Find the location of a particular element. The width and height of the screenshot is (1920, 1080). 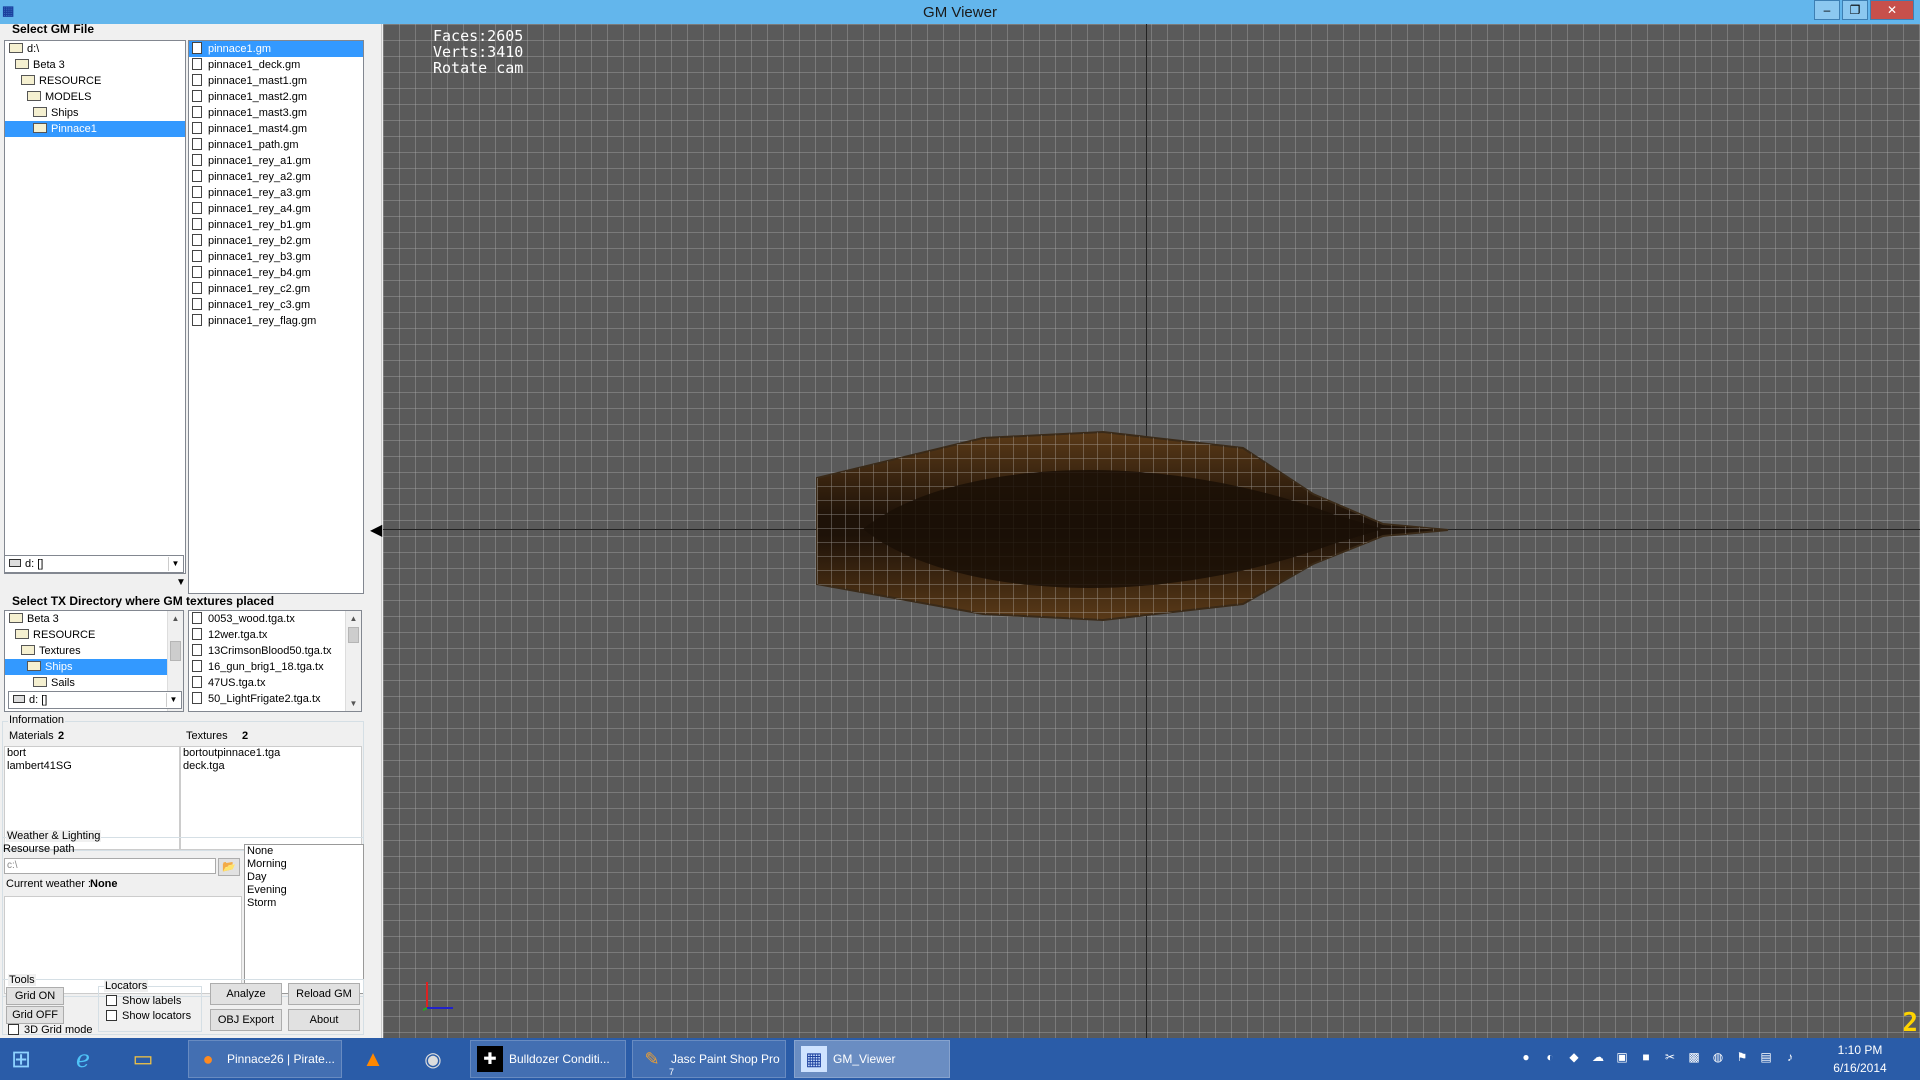

tree-item: Pinnace1 is located at coordinates (95, 129).